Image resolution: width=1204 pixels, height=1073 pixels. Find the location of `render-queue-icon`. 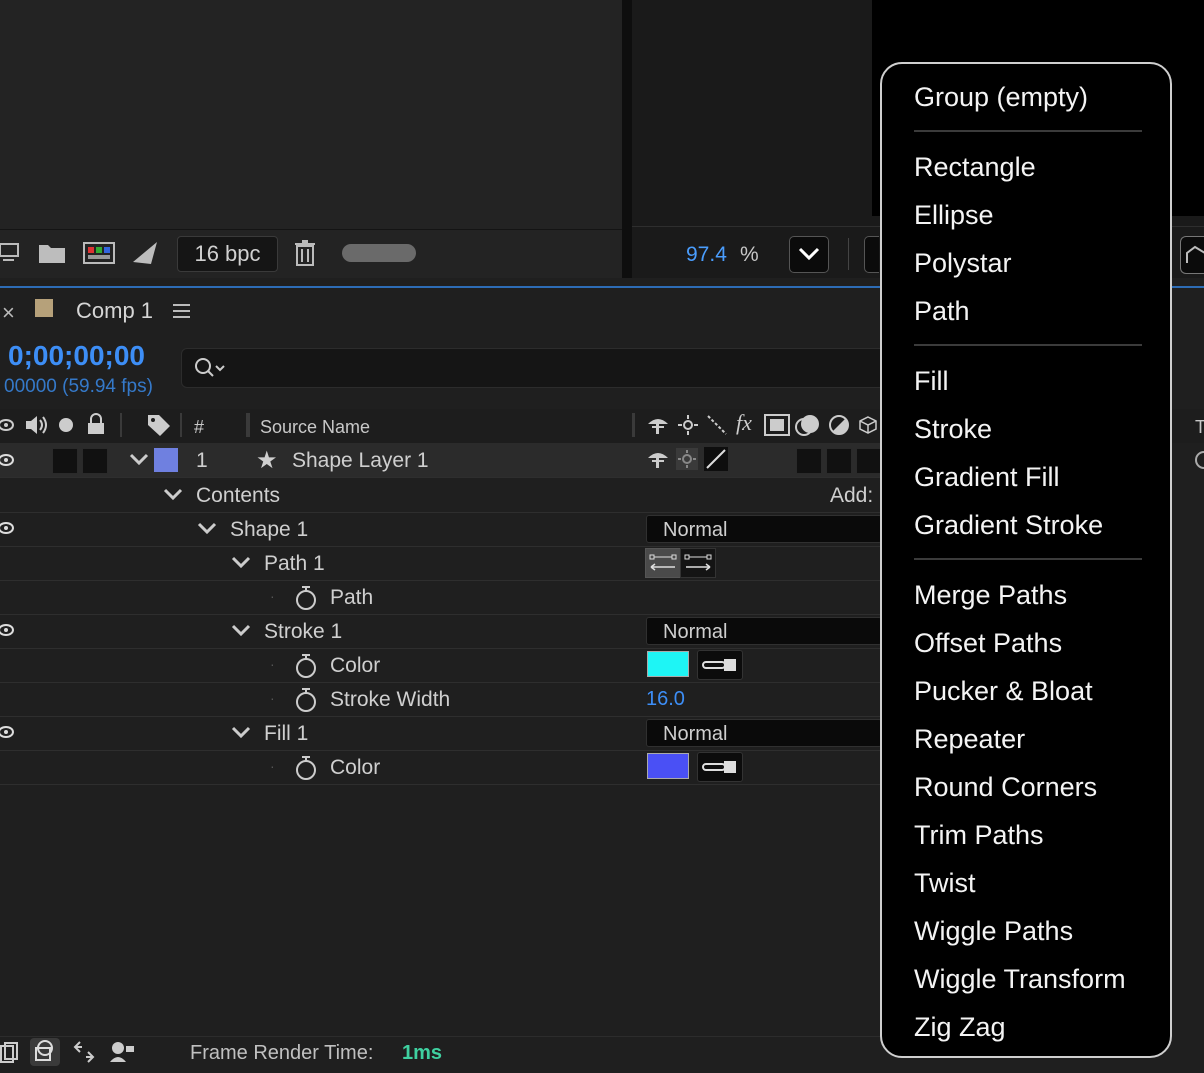

render-queue-icon is located at coordinates (146, 254).